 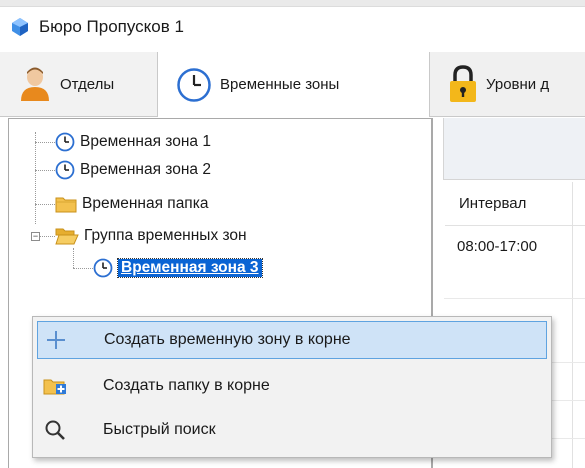 What do you see at coordinates (280, 84) in the screenshot?
I see `tab-label: Временные зоны` at bounding box center [280, 84].